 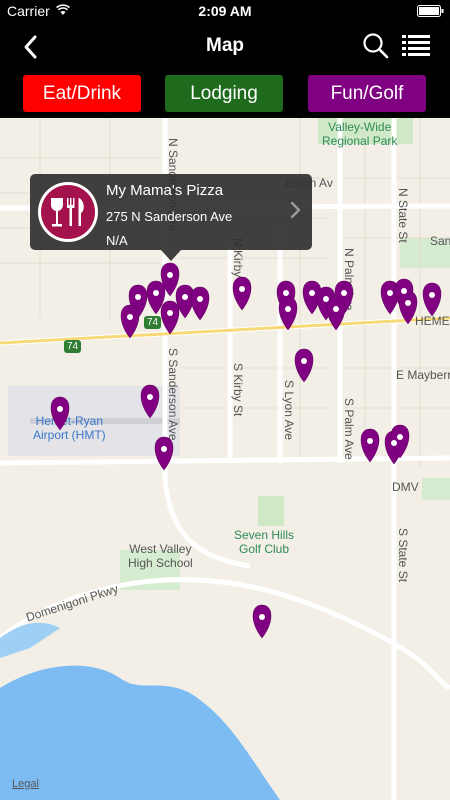 I want to click on nav-bar: Map, so click(x=225, y=46).